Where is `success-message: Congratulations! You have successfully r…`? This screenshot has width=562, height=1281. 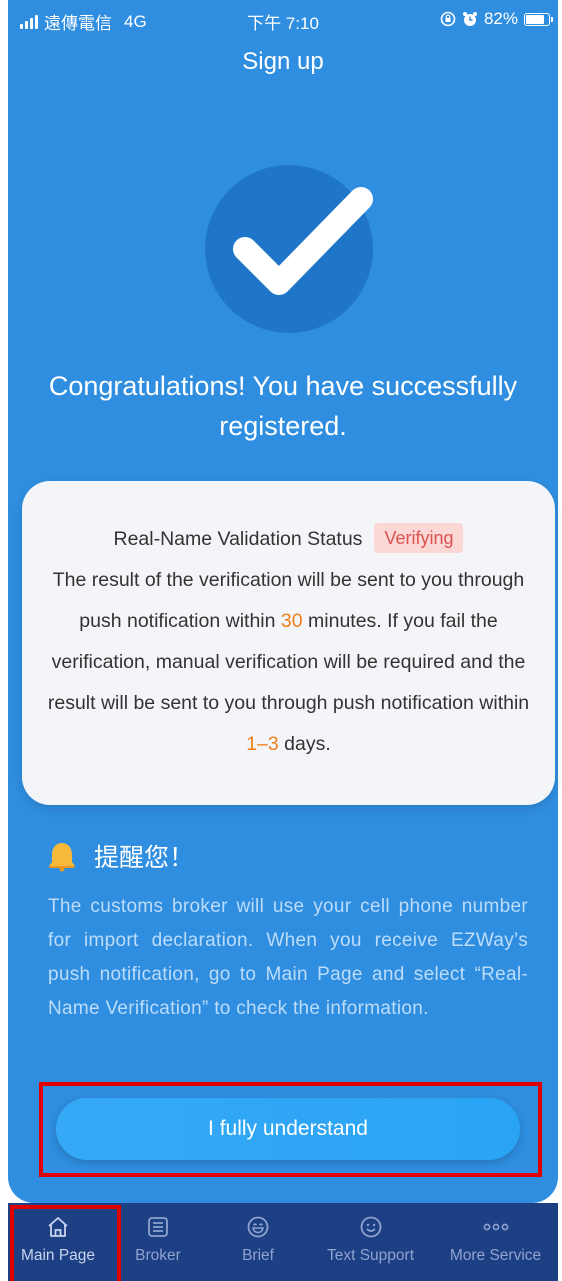
success-message: Congratulations! You have successfully r… is located at coordinates (283, 406).